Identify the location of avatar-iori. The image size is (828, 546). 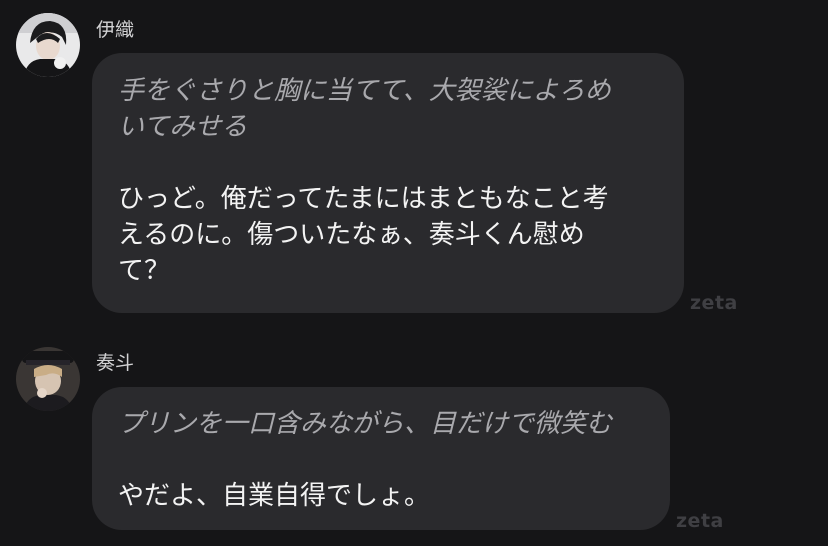
(48, 45).